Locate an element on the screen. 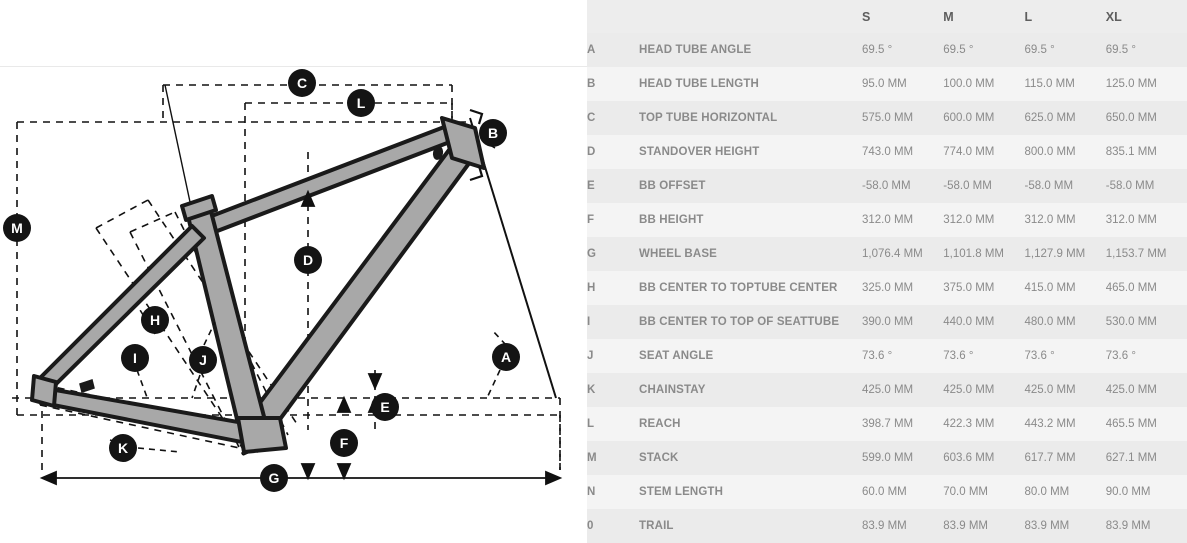  marker-h: H is located at coordinates (155, 320).